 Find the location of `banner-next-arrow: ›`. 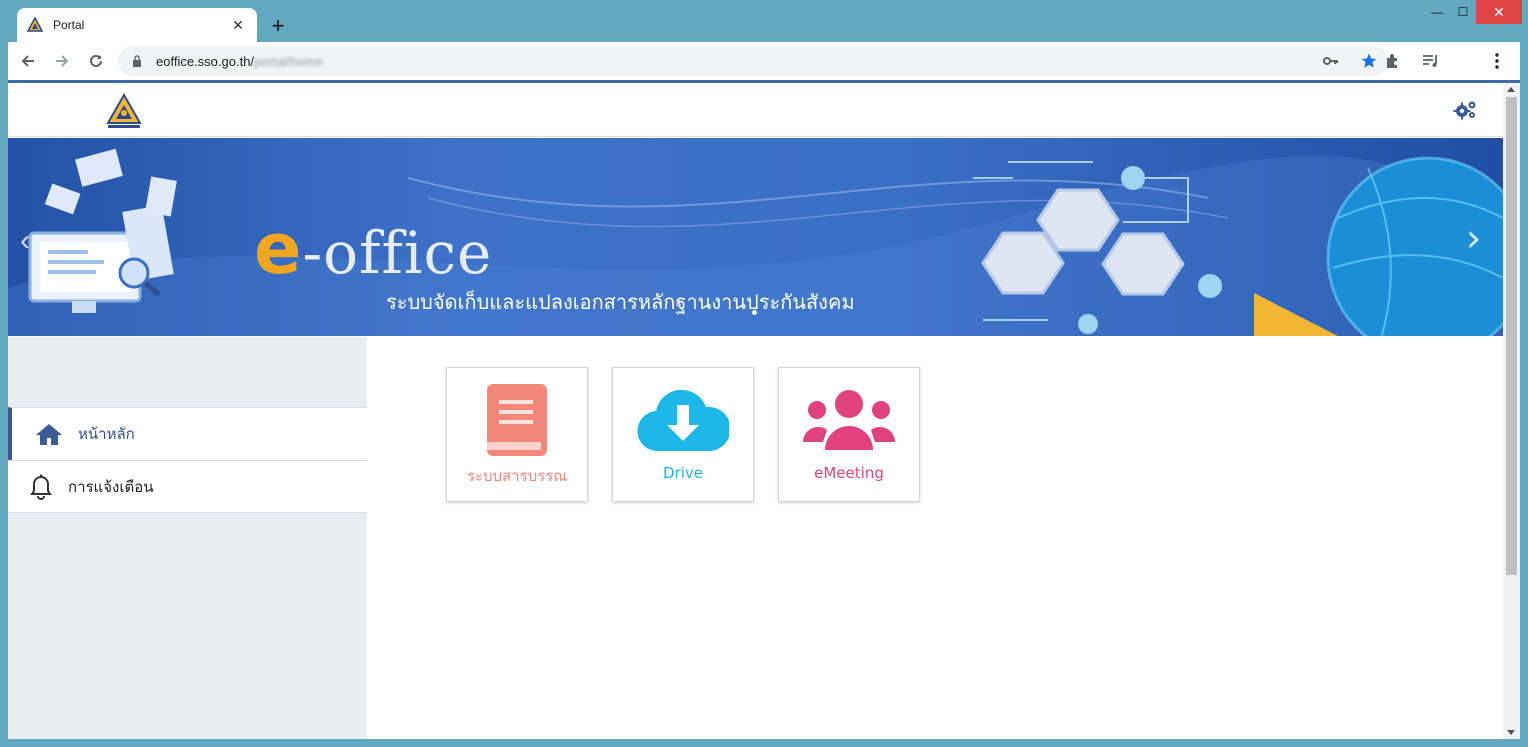

banner-next-arrow: › is located at coordinates (1473, 238).